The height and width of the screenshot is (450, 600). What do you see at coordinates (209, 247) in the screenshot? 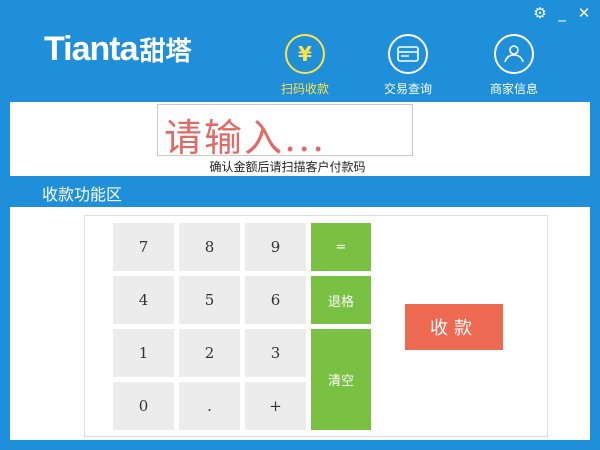
I see `key-8: 8` at bounding box center [209, 247].